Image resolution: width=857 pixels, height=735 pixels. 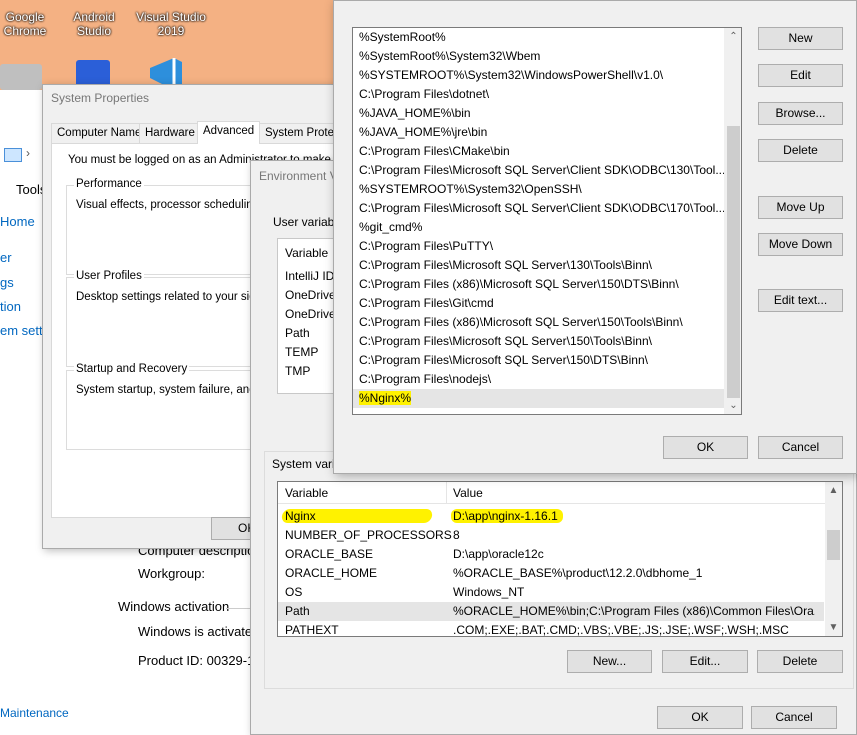 I want to click on path-entry: C:\Program Files\PuTTY\, so click(x=538, y=246).